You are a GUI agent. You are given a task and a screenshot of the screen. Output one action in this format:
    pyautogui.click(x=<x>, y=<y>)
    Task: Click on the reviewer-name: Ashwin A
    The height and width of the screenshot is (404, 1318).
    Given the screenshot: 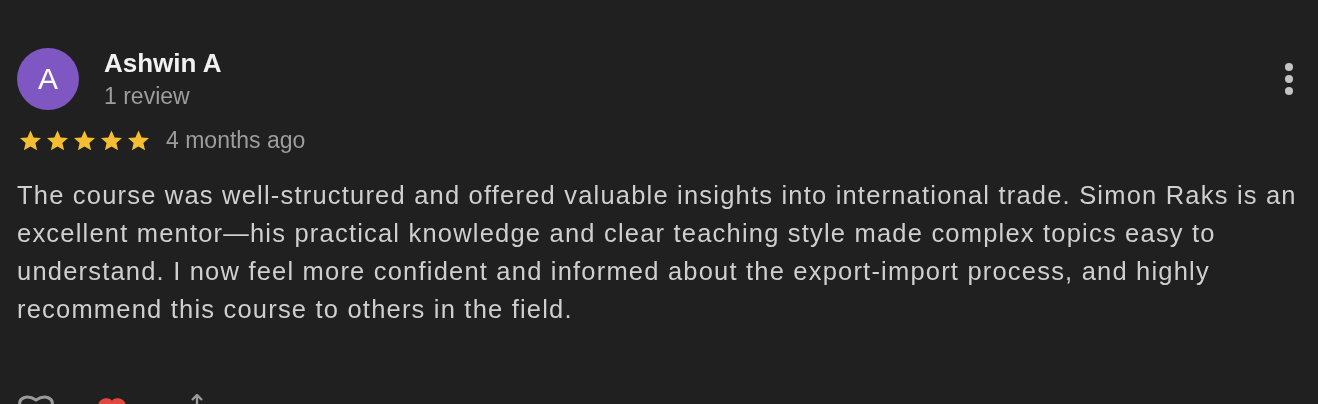 What is the action you would take?
    pyautogui.click(x=694, y=63)
    